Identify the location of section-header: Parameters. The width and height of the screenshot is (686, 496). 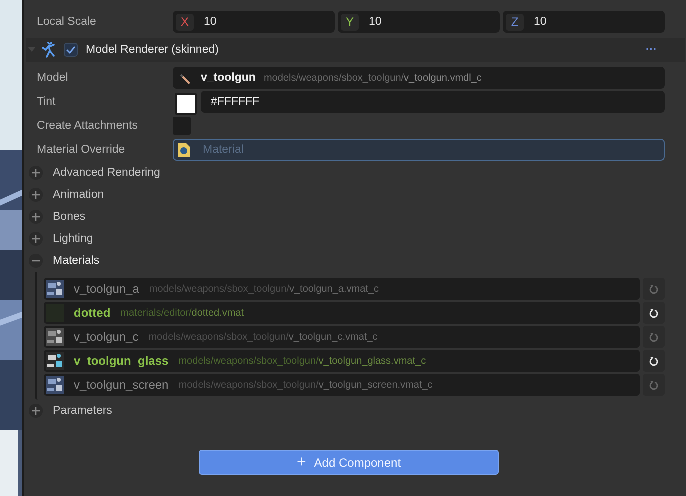
(347, 411).